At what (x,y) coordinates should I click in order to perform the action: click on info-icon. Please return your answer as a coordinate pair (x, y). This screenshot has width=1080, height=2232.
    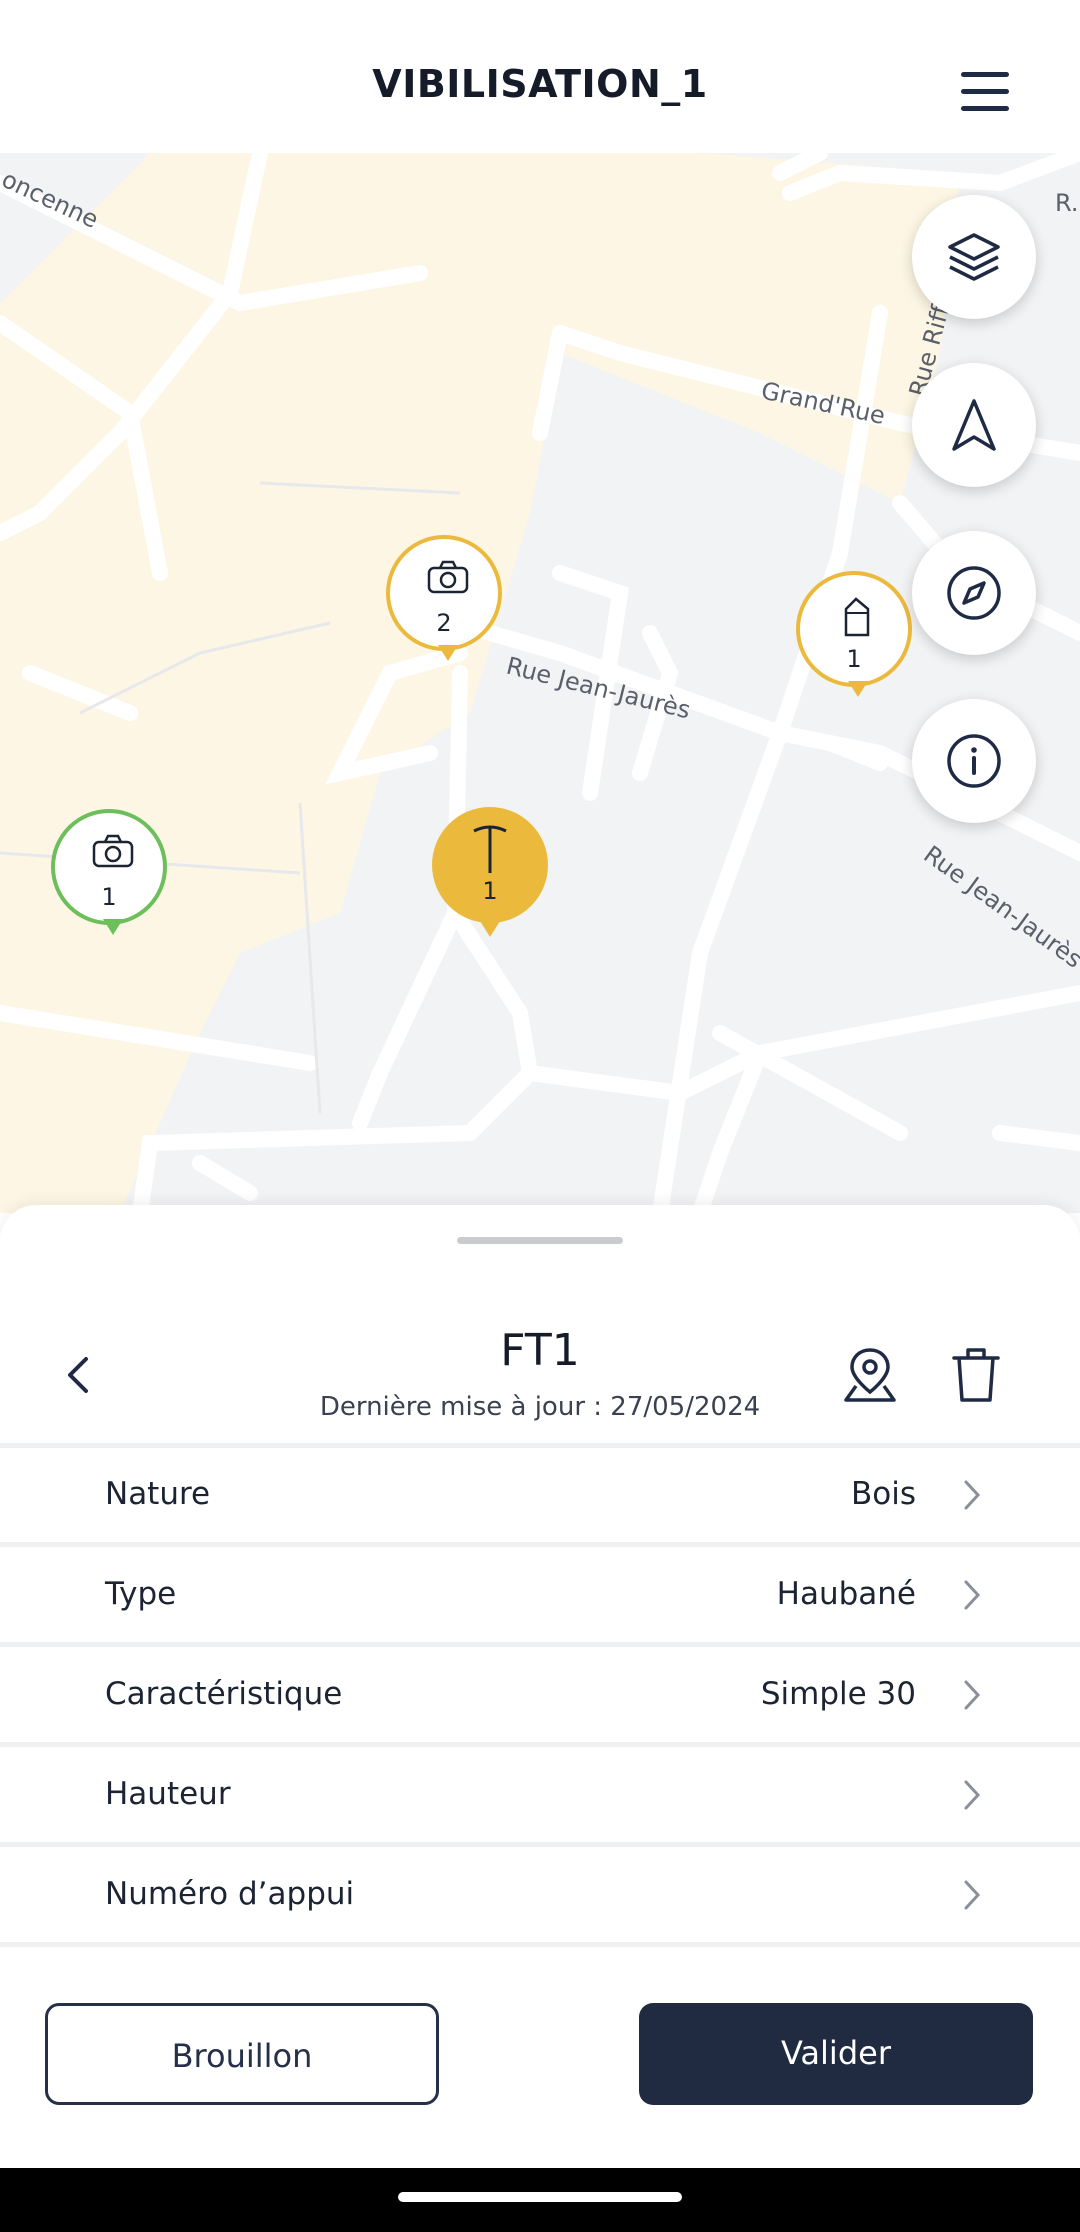
    Looking at the image, I should click on (974, 761).